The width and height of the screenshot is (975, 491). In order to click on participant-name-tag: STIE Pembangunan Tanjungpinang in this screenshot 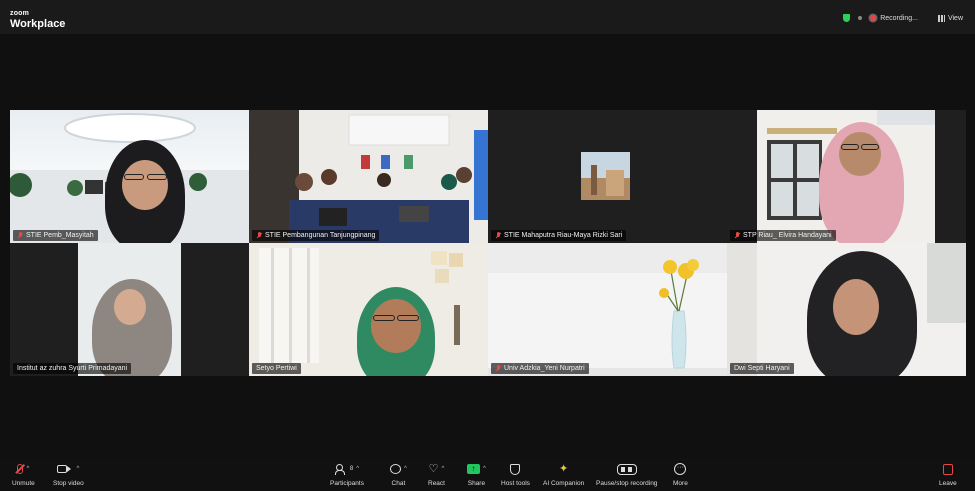, I will do `click(316, 235)`.